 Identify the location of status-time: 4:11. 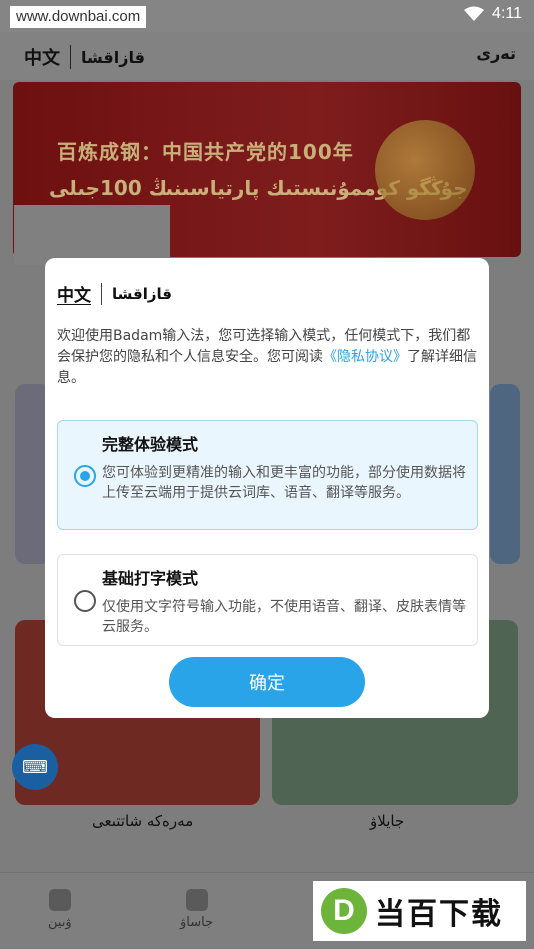
(507, 13).